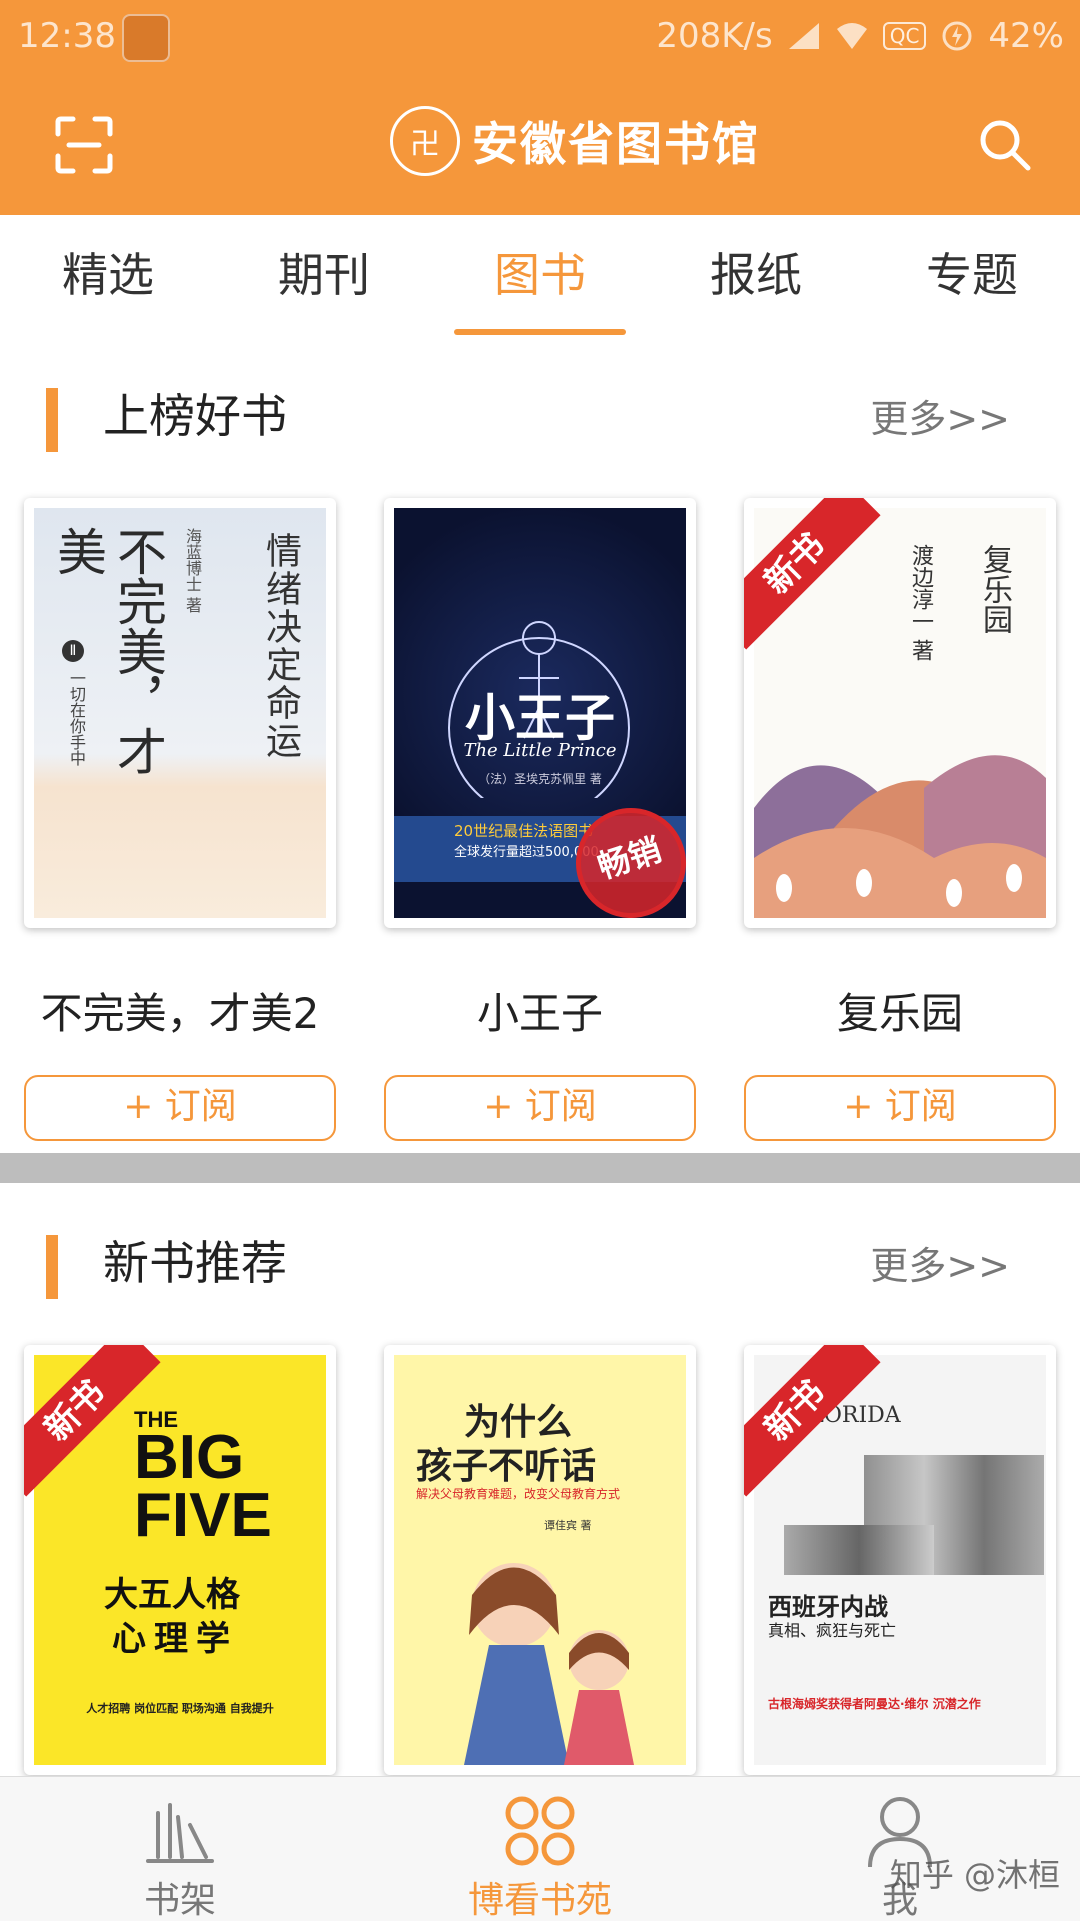  Describe the element at coordinates (568, 1525) in the screenshot. I see `cover-author: 谭佳宾 著` at that location.